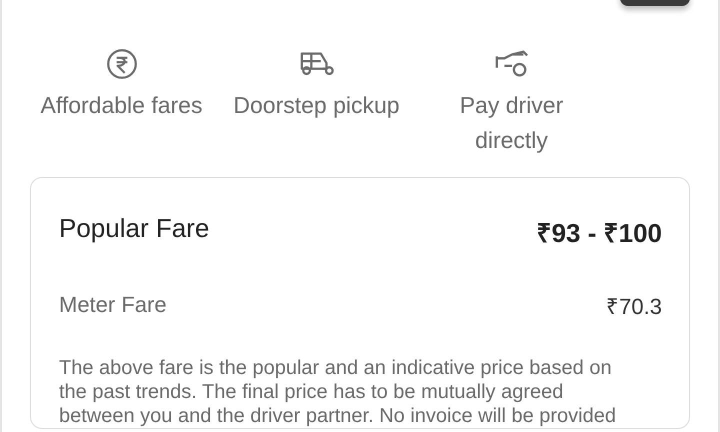  Describe the element at coordinates (113, 305) in the screenshot. I see `meter-fare-label: Meter Fare` at that location.